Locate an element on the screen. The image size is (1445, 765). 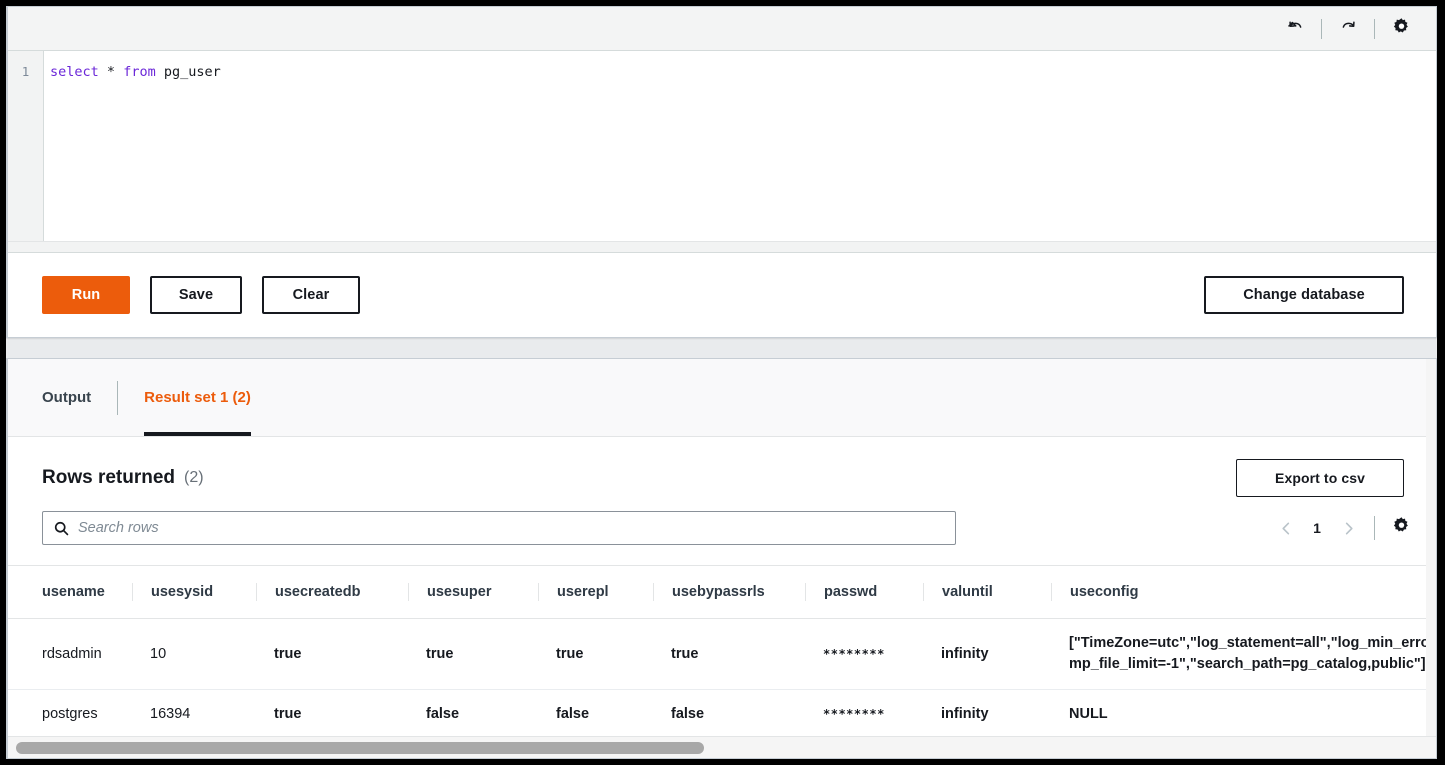
column-header-valuntil: valuntil is located at coordinates (987, 592).